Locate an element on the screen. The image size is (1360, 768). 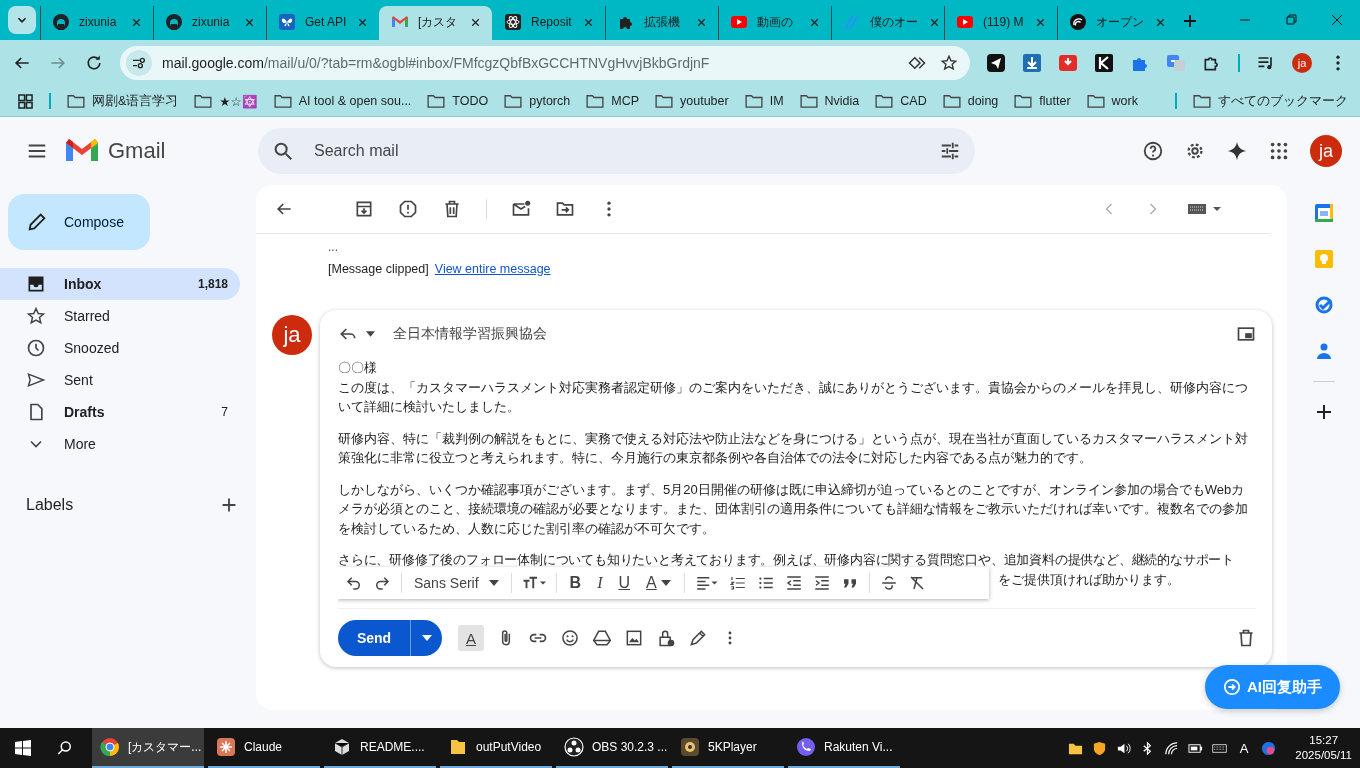
bookmark: flutter is located at coordinates (1042, 101).